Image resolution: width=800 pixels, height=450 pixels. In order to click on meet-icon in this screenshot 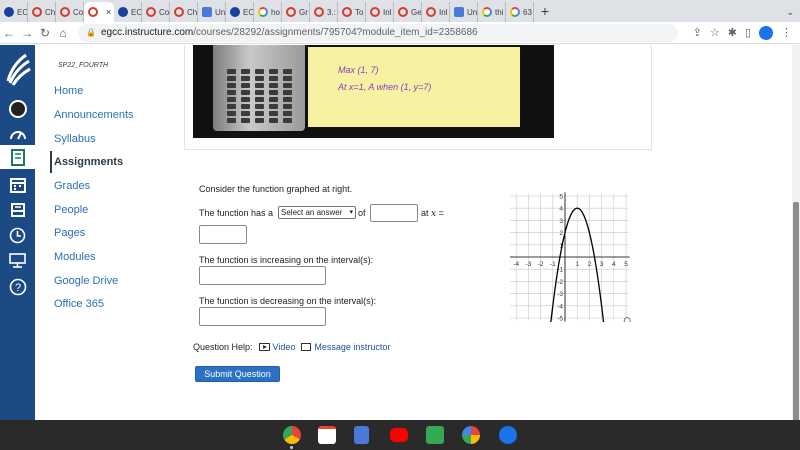, I will do `click(435, 435)`.